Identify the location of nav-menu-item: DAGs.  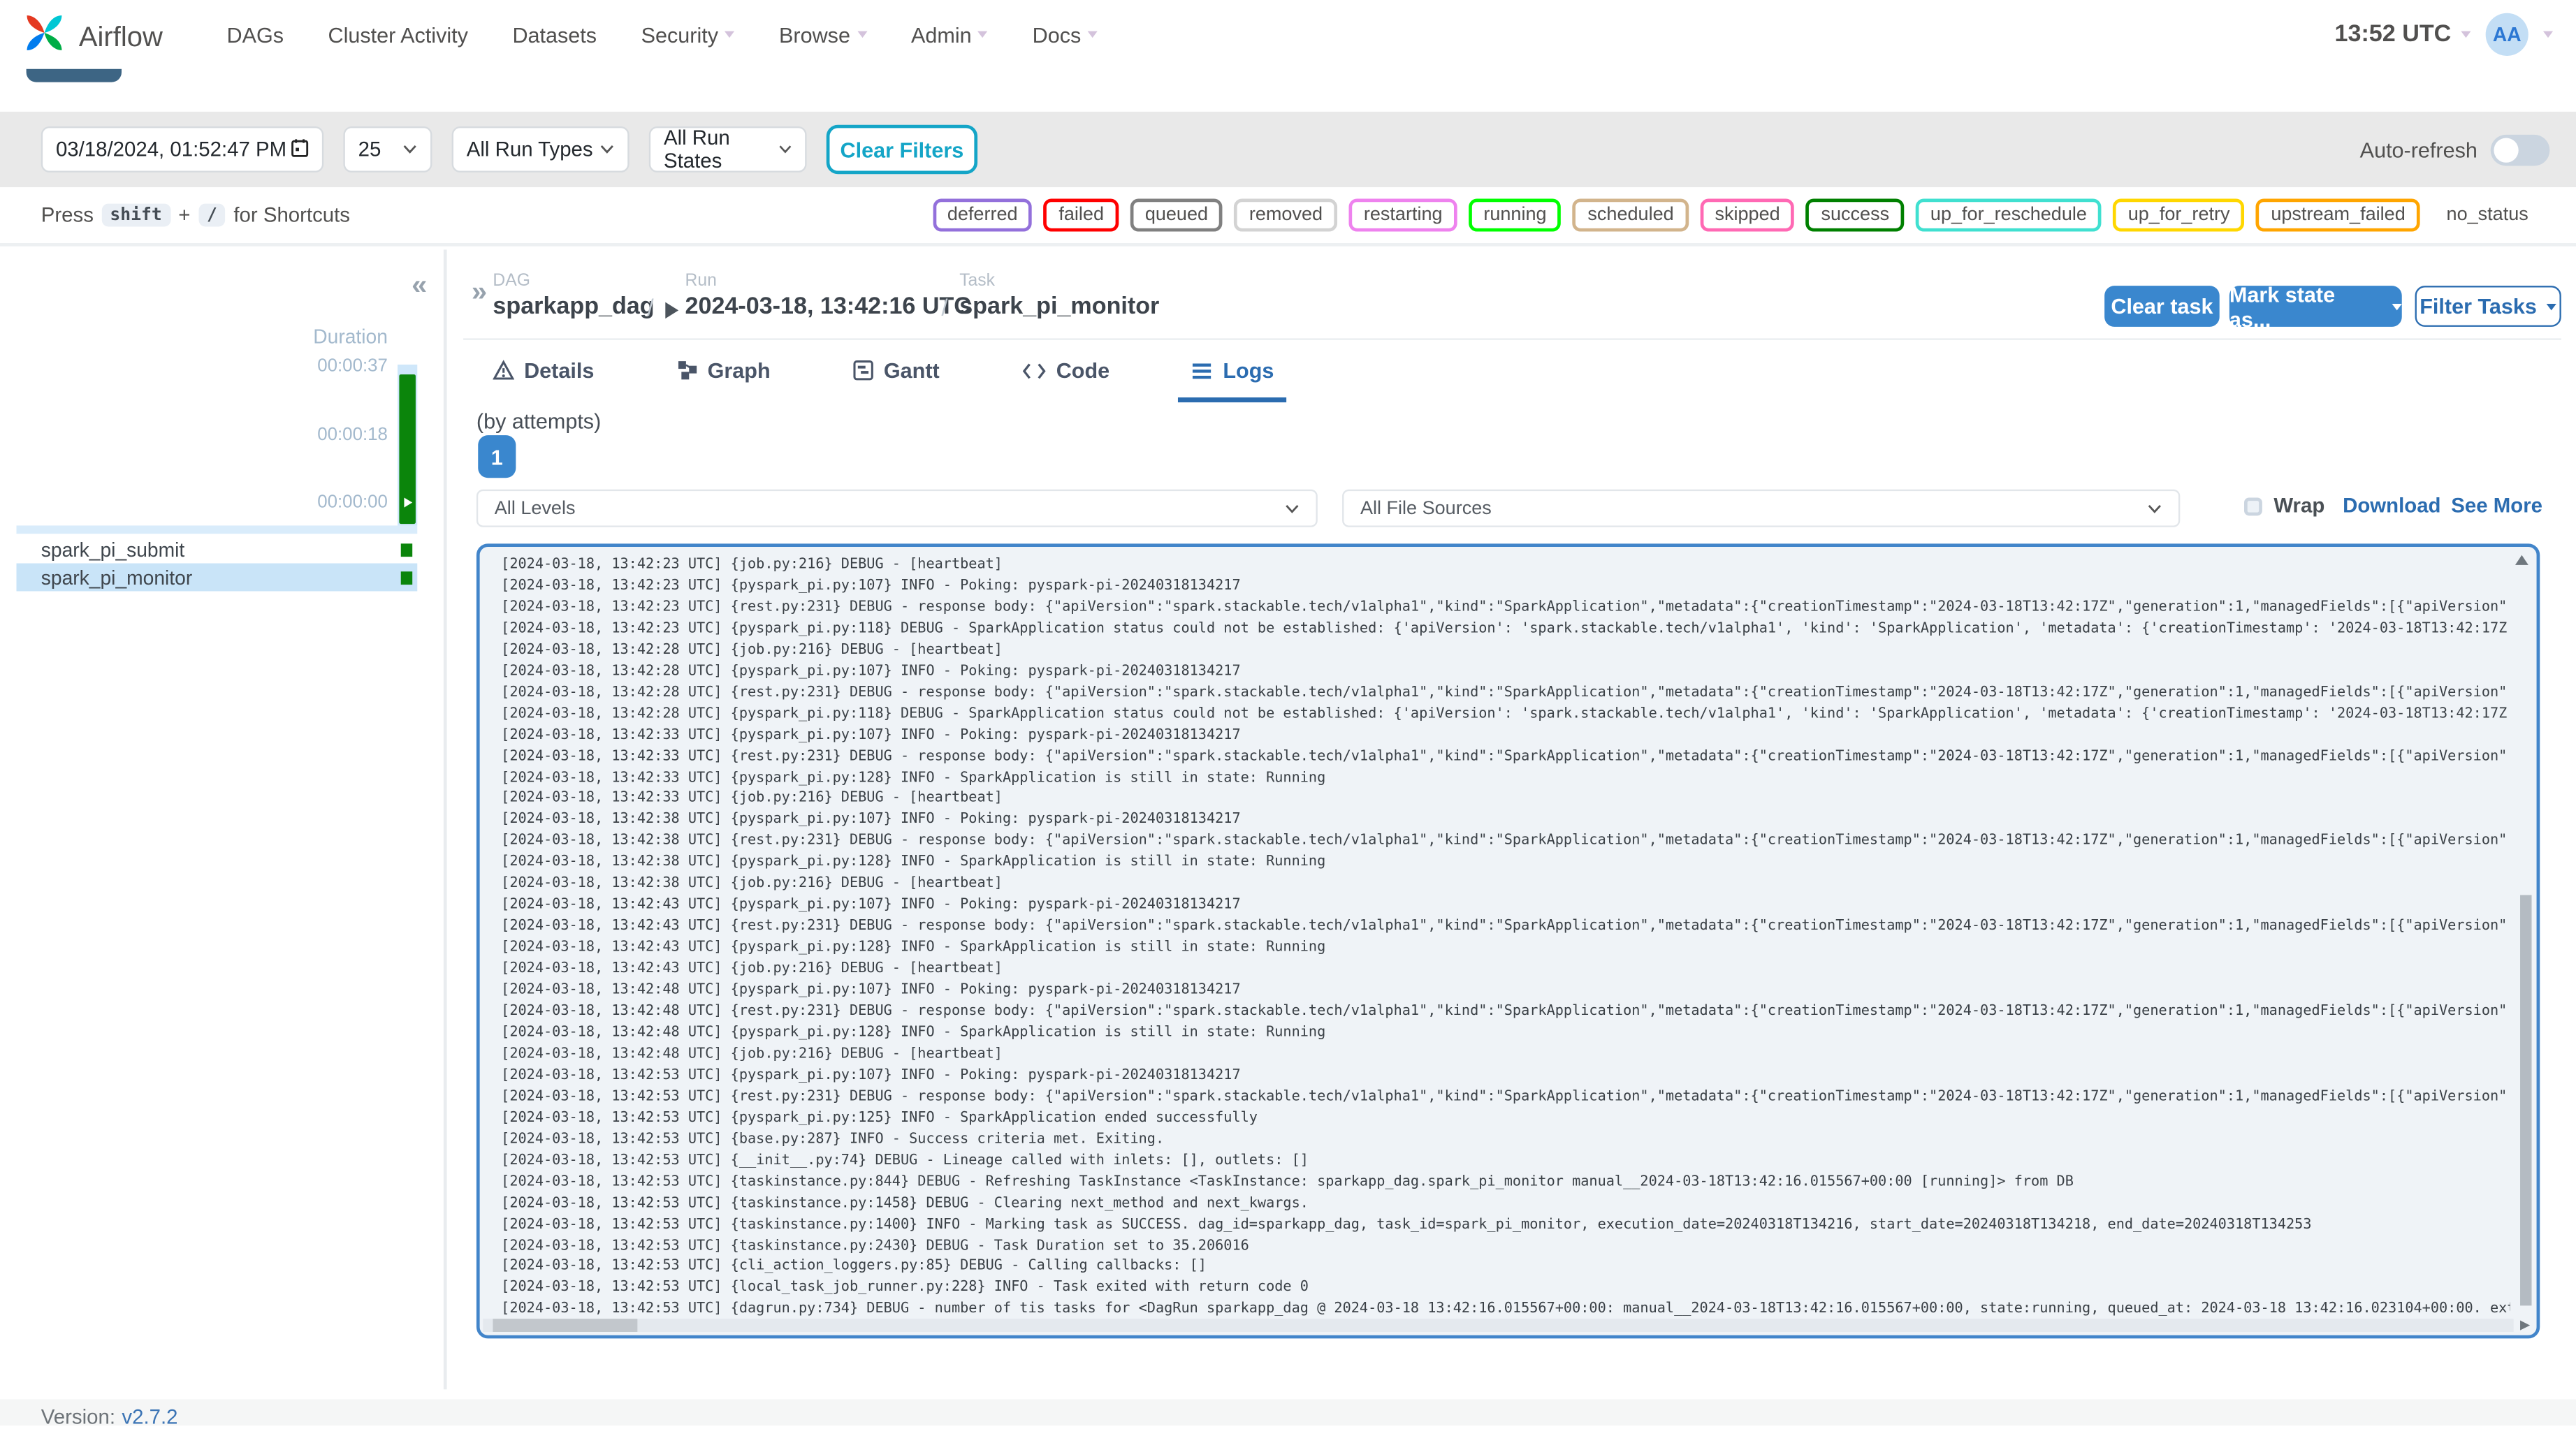
(255, 34).